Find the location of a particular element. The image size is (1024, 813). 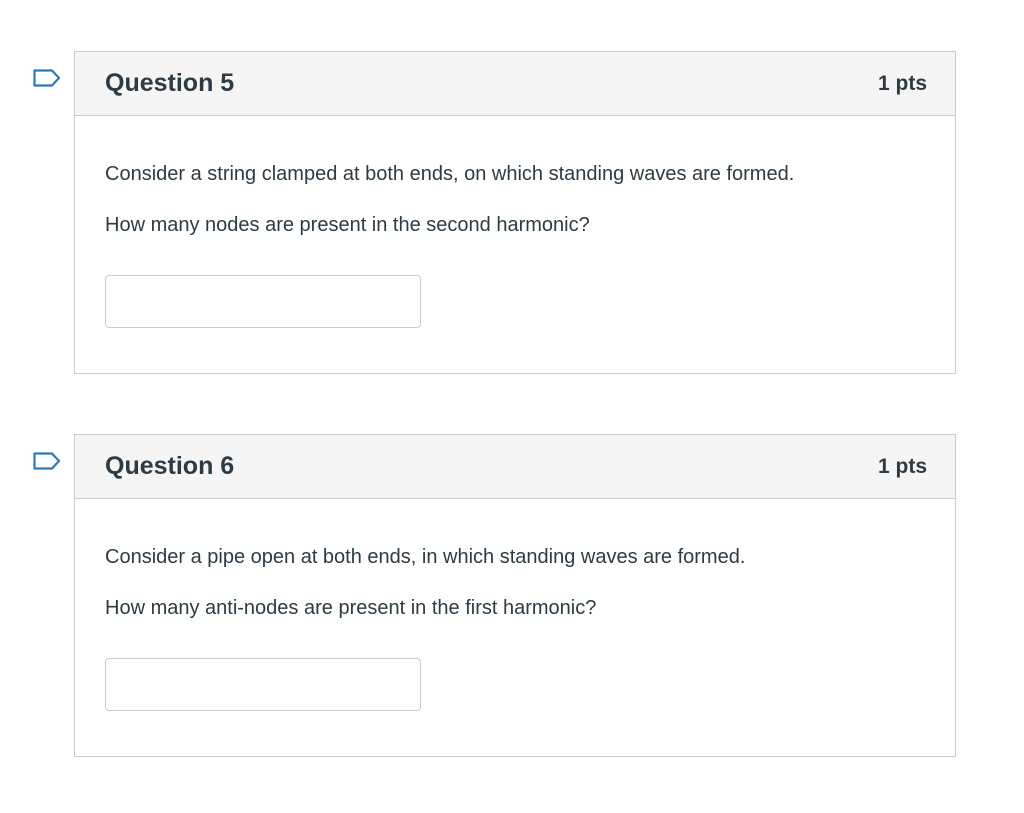

question-header: Question 5 1 pts is located at coordinates (515, 84).